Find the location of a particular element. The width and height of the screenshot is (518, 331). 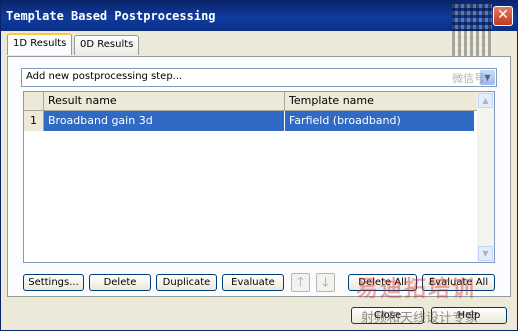

move-down-button: 🡓 is located at coordinates (325, 282).